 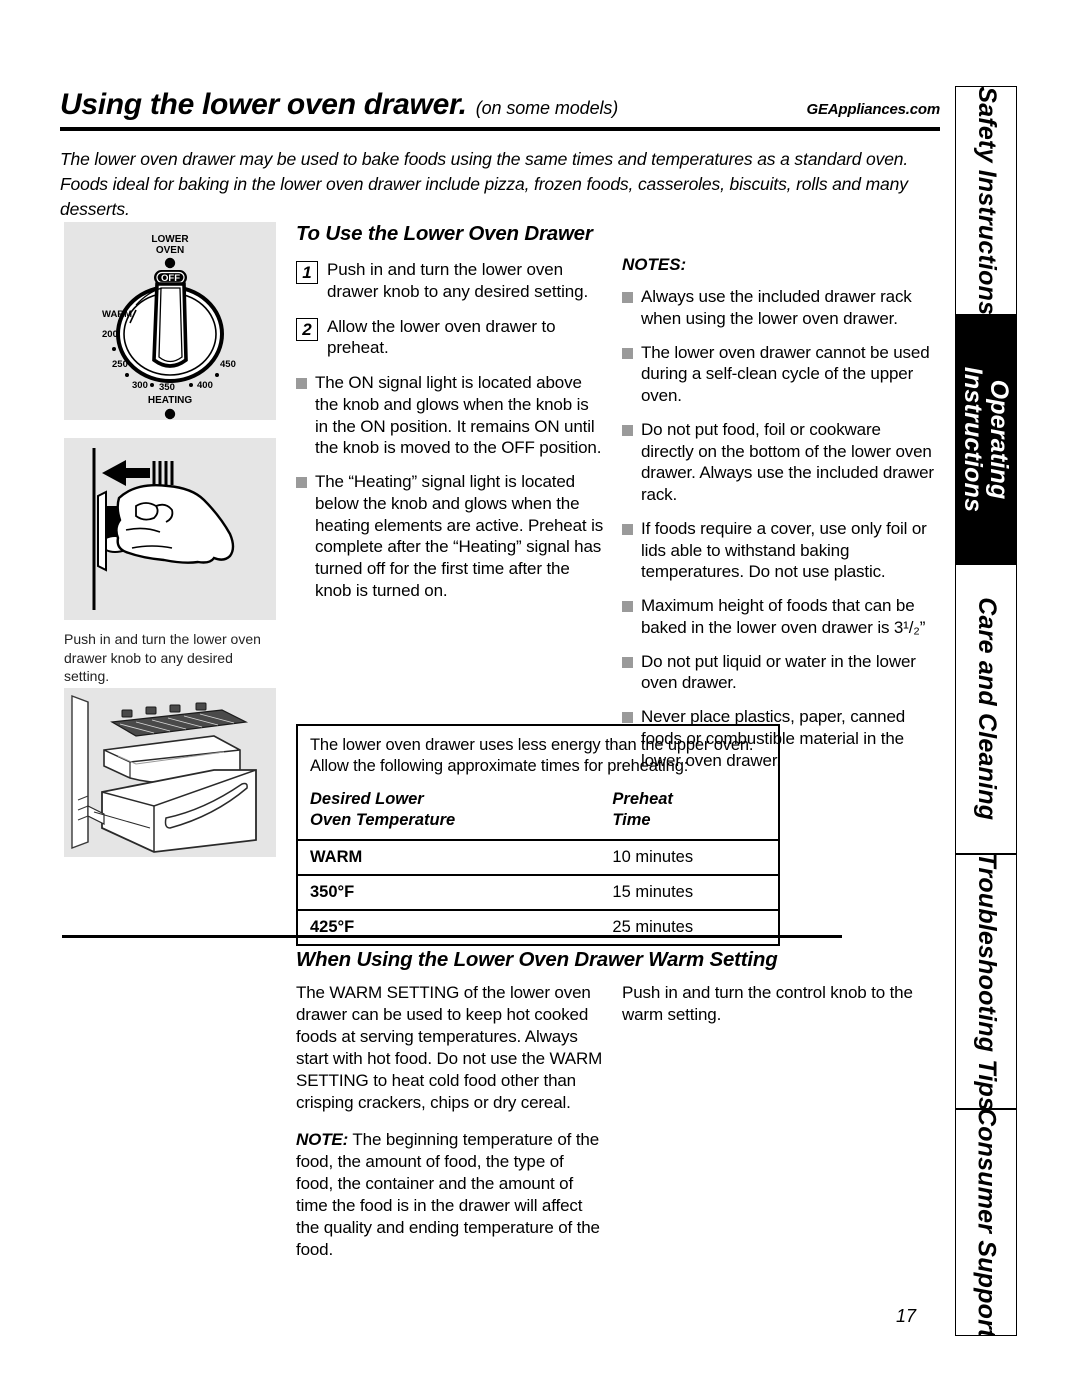 What do you see at coordinates (170, 414) in the screenshot?
I see `heating-signal-light` at bounding box center [170, 414].